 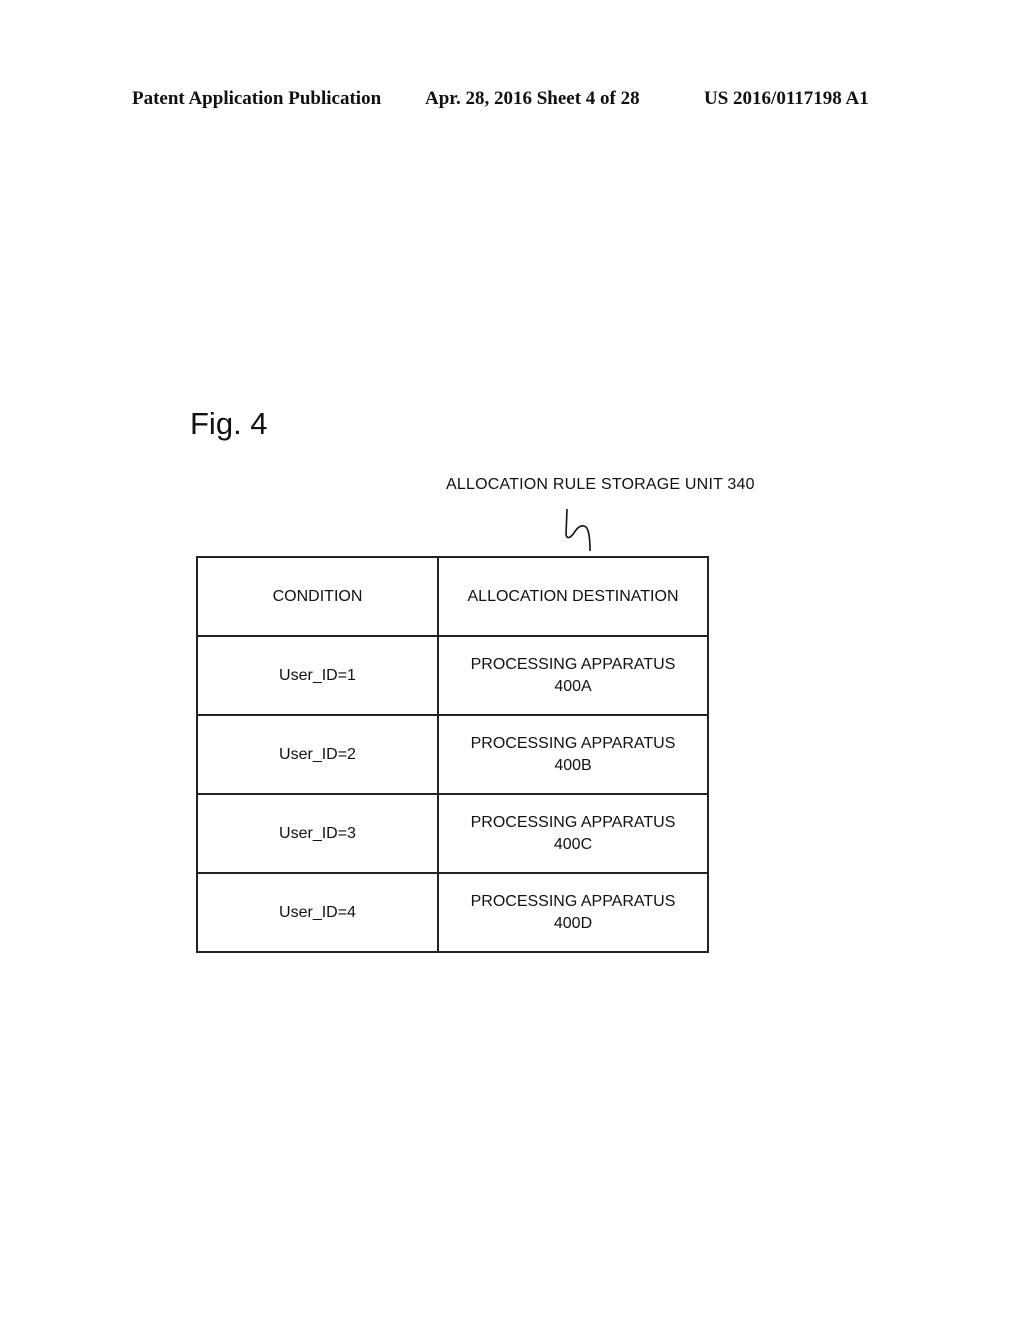 I want to click on storage-unit-label: ALLOCATION RULE STORAGE UNIT 340, so click(x=600, y=484).